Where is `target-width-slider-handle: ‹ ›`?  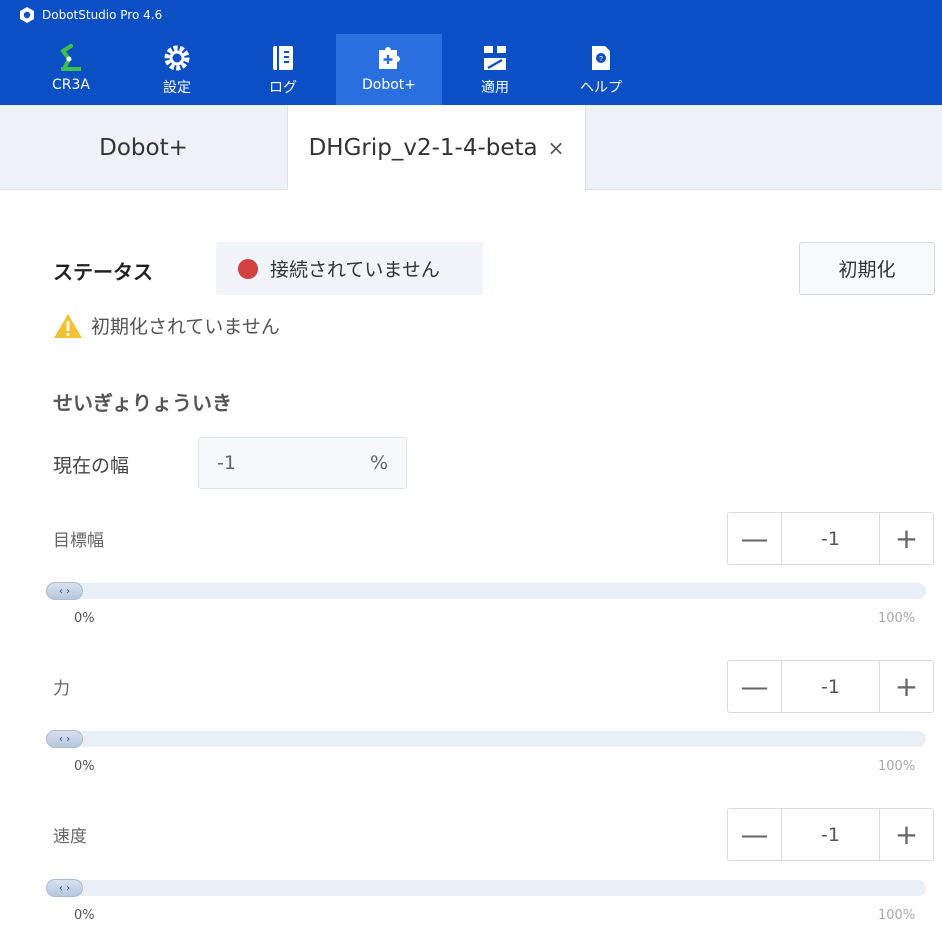 target-width-slider-handle: ‹ › is located at coordinates (64, 591).